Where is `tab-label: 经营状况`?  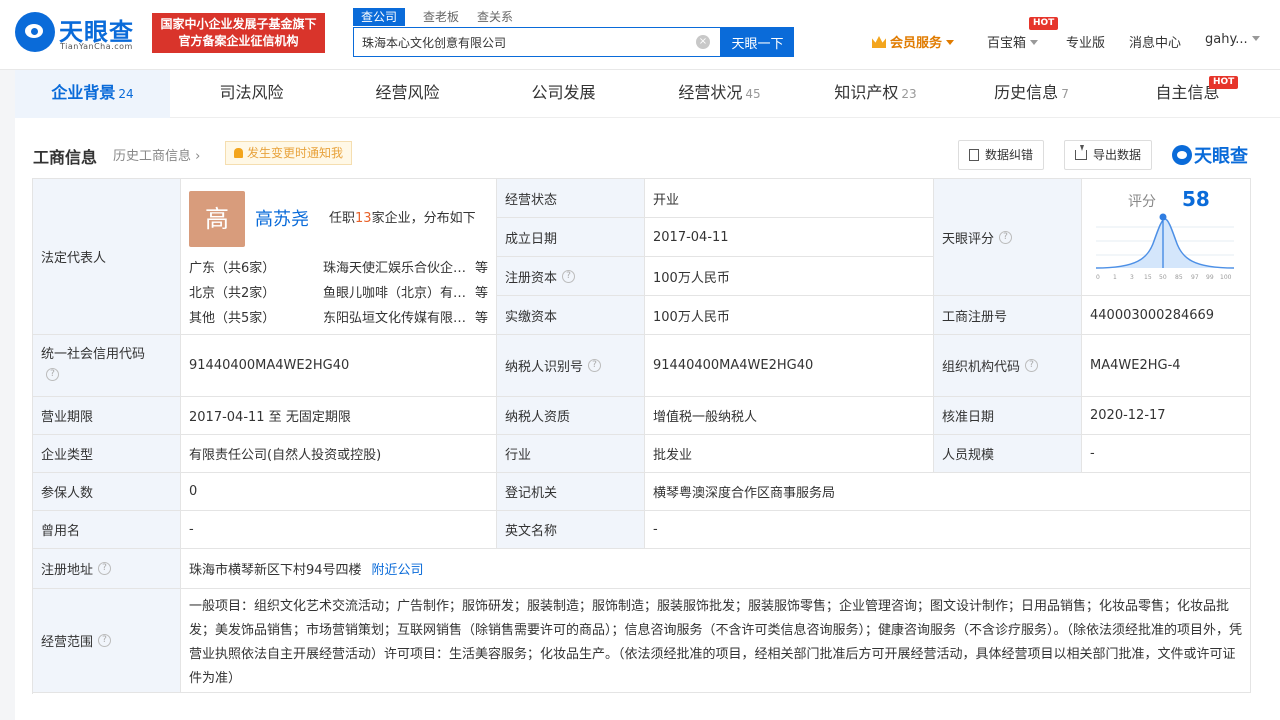 tab-label: 经营状况 is located at coordinates (710, 92).